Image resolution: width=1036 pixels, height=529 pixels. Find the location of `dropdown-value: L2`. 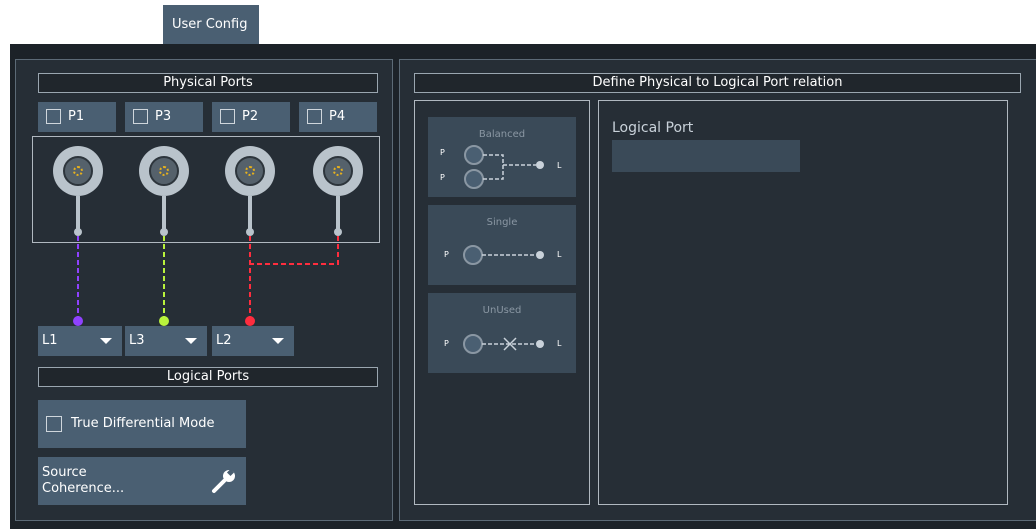

dropdown-value: L2 is located at coordinates (224, 340).